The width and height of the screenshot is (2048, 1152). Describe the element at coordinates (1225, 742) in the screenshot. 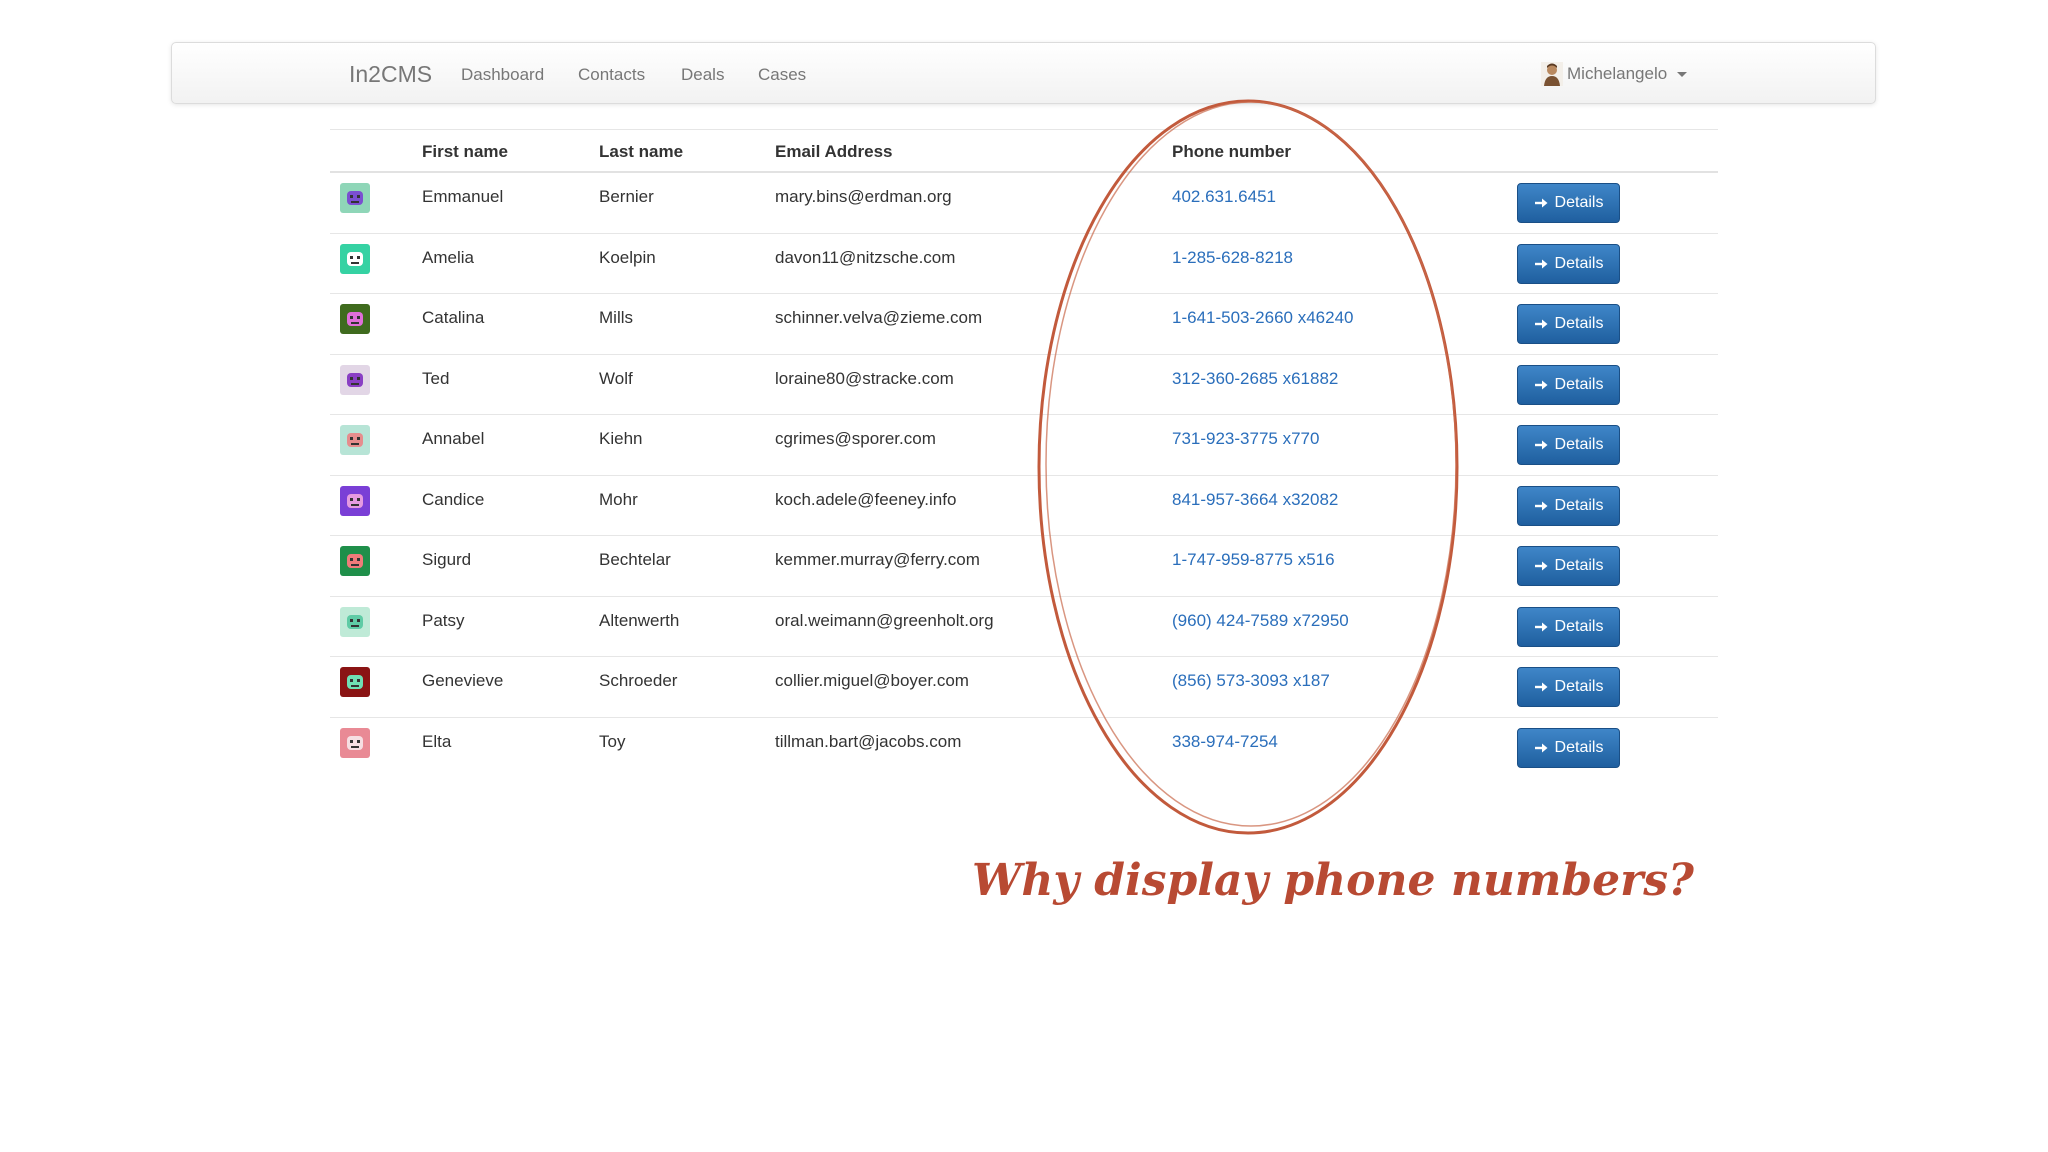

I see `phone-link: 338-974-7254` at that location.